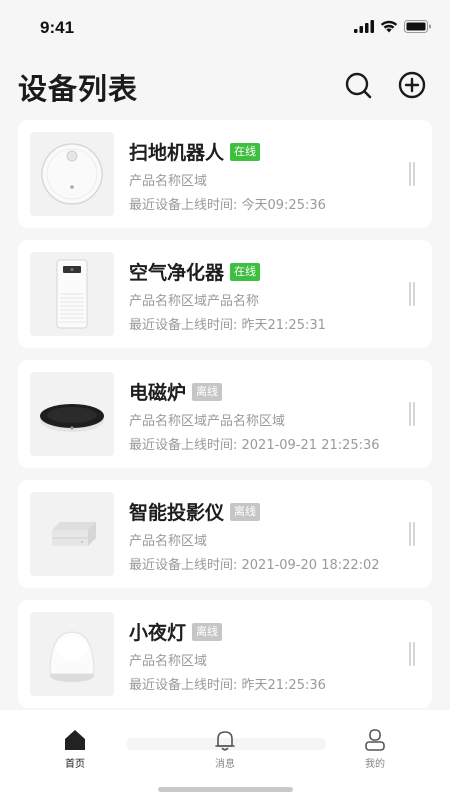 The width and height of the screenshot is (450, 800). Describe the element at coordinates (225, 764) in the screenshot. I see `tab-label: 消息` at that location.